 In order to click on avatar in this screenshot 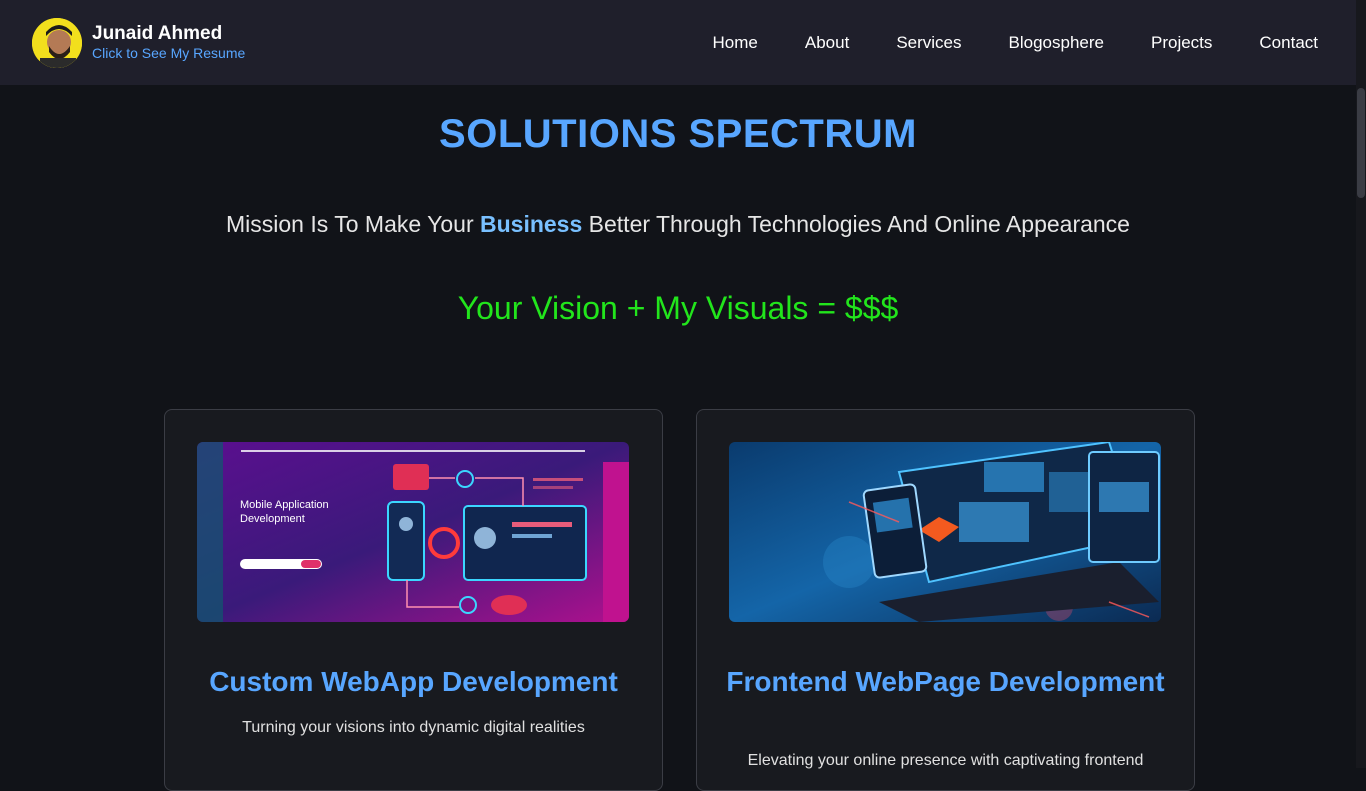, I will do `click(57, 42)`.